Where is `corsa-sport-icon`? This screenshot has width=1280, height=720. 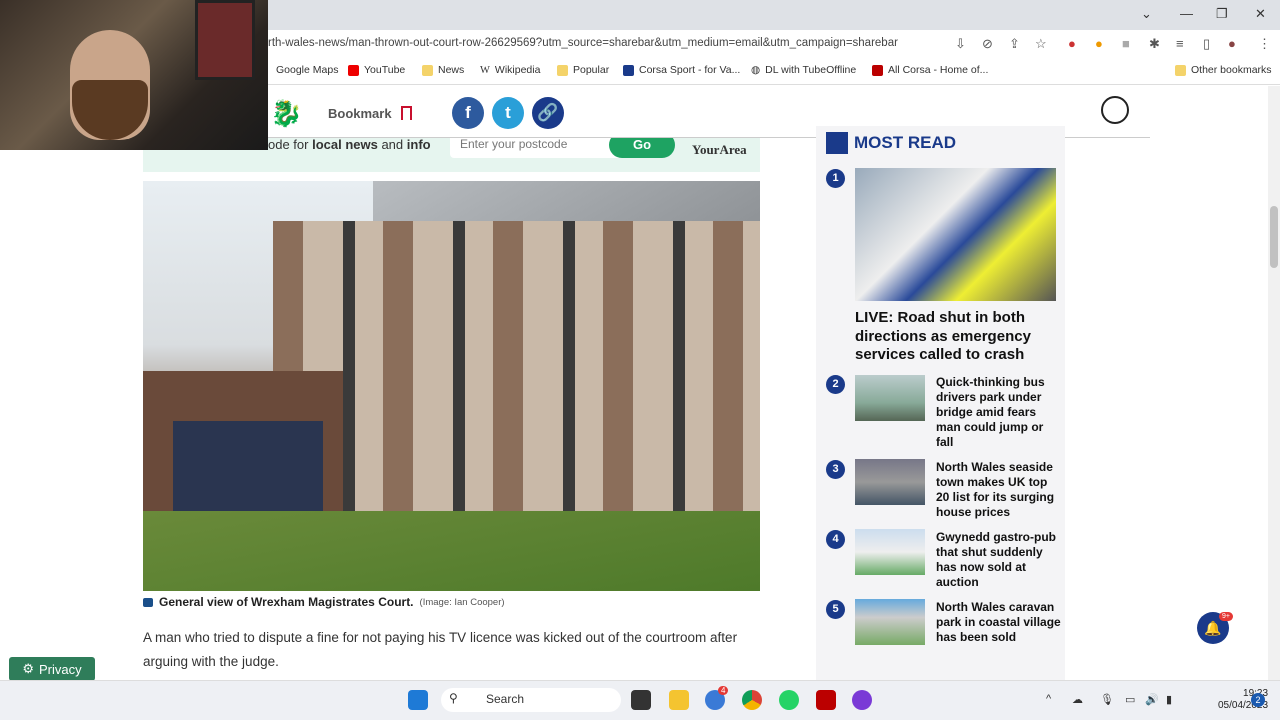
corsa-sport-icon is located at coordinates (628, 70).